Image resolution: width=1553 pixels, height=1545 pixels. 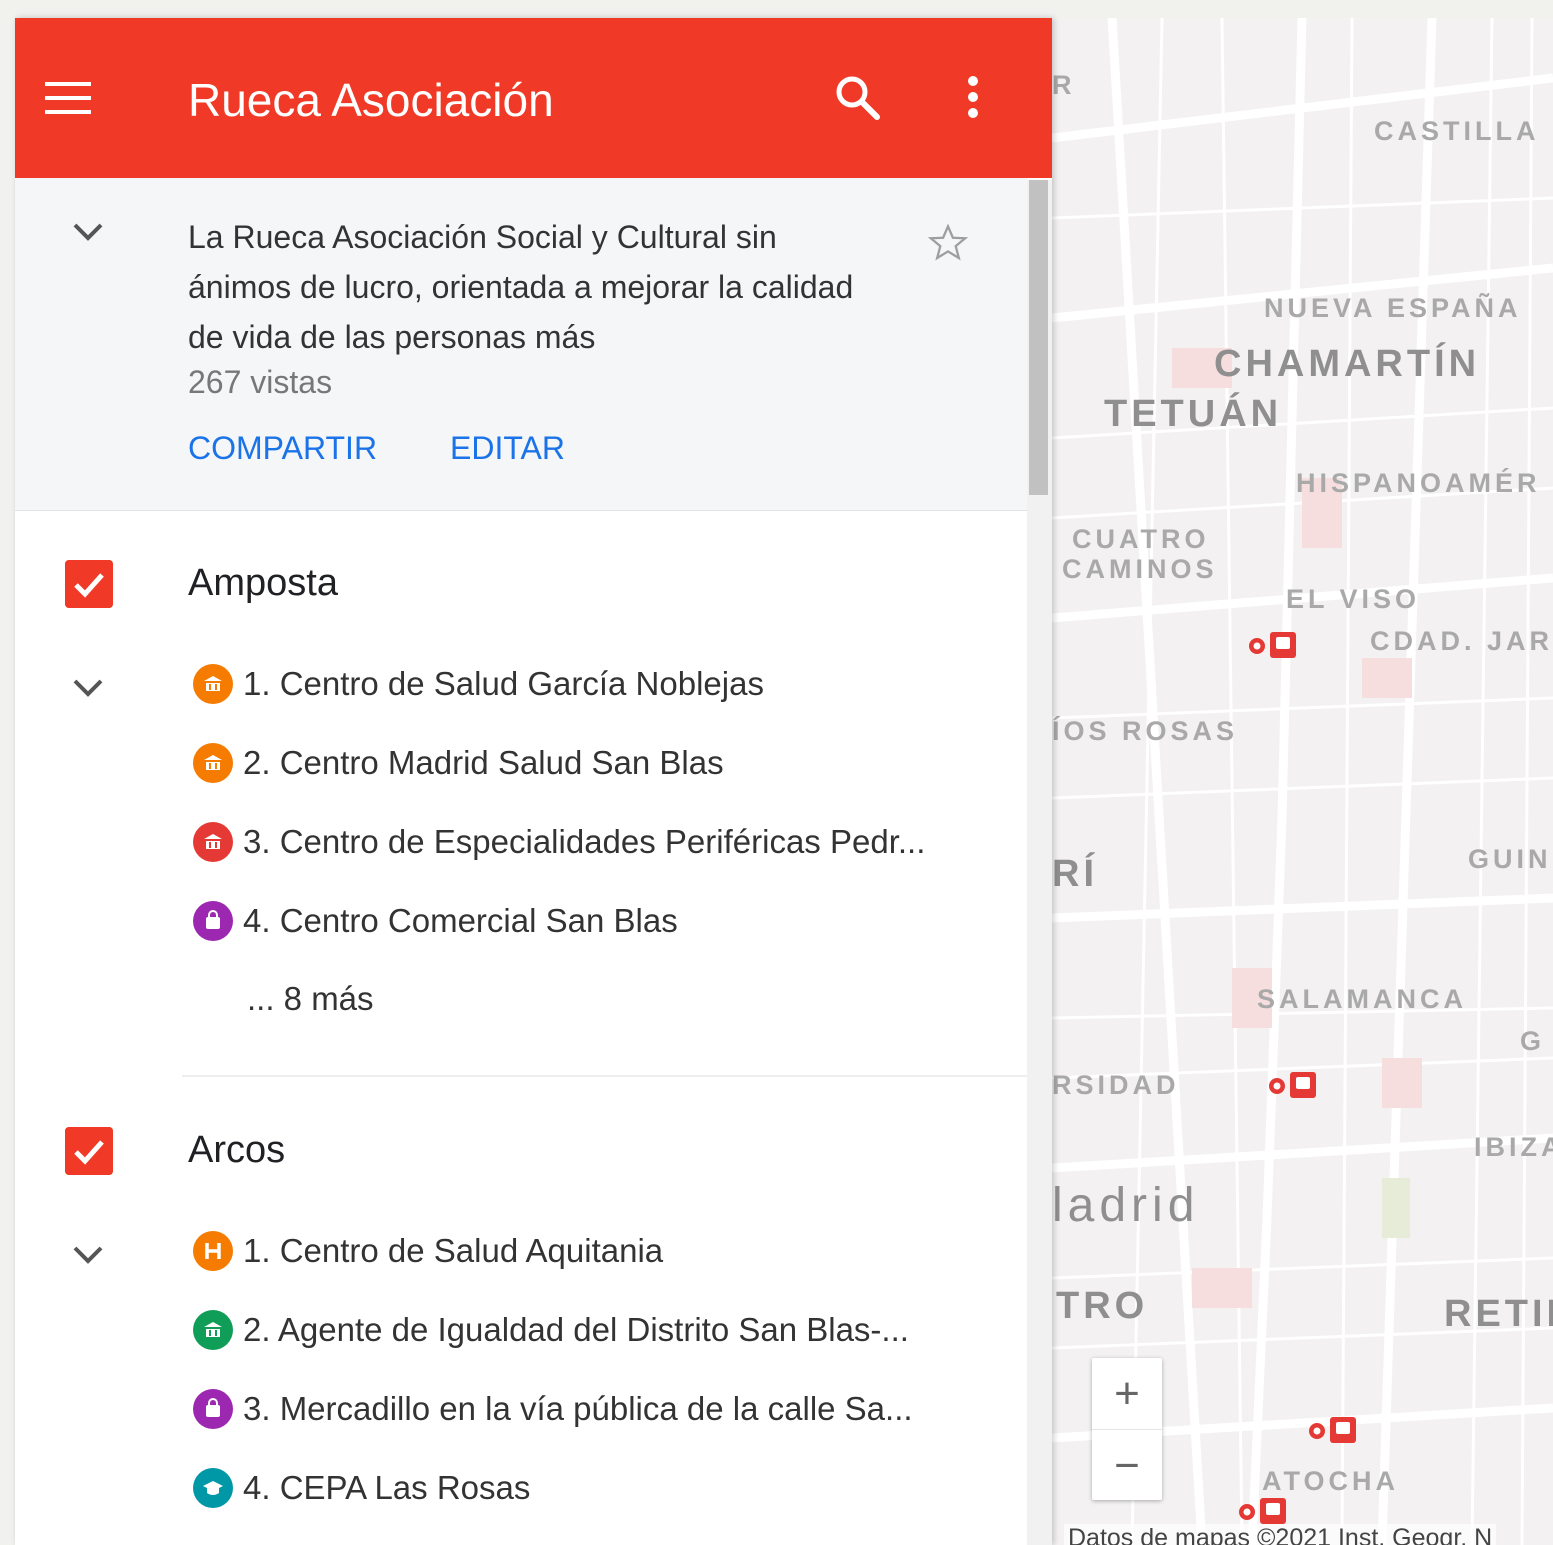 What do you see at coordinates (236, 1150) in the screenshot?
I see `layer-title: Arcos` at bounding box center [236, 1150].